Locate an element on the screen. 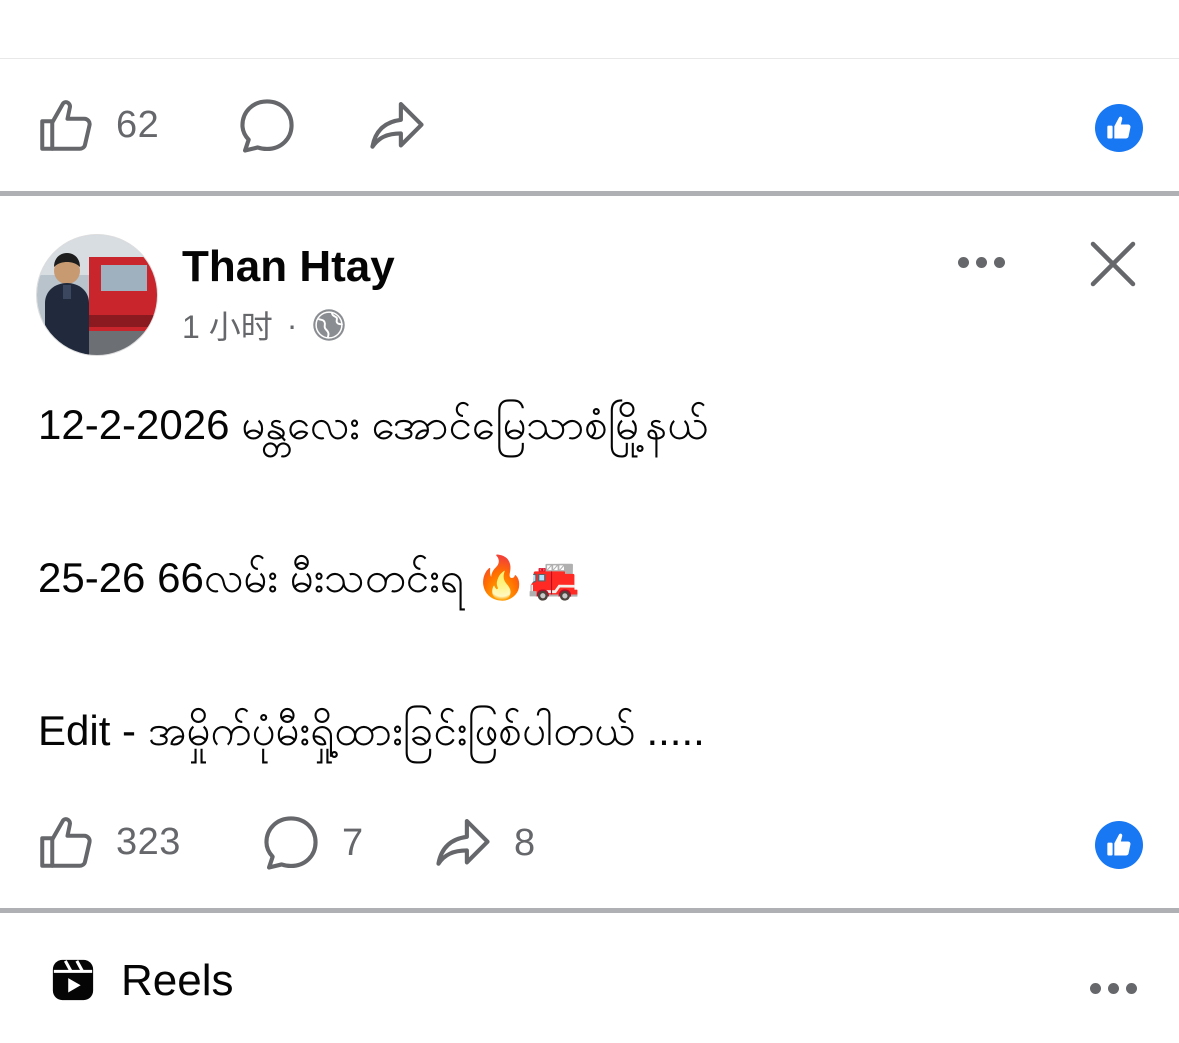  post-options-button is located at coordinates (981, 262).